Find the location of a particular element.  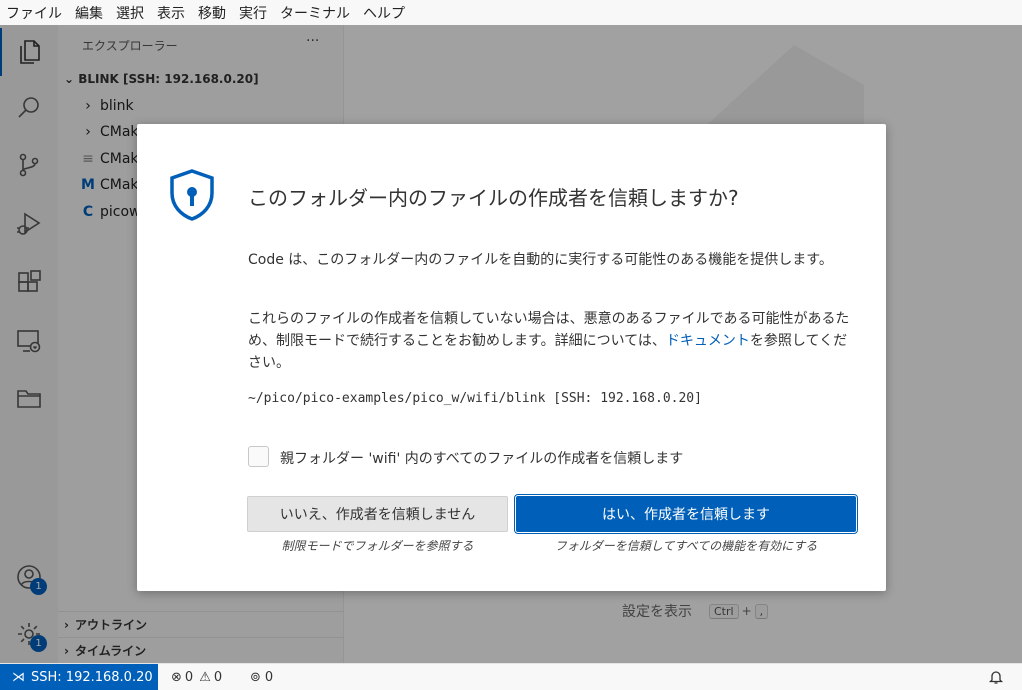

menu-go: 移動 is located at coordinates (212, 13).